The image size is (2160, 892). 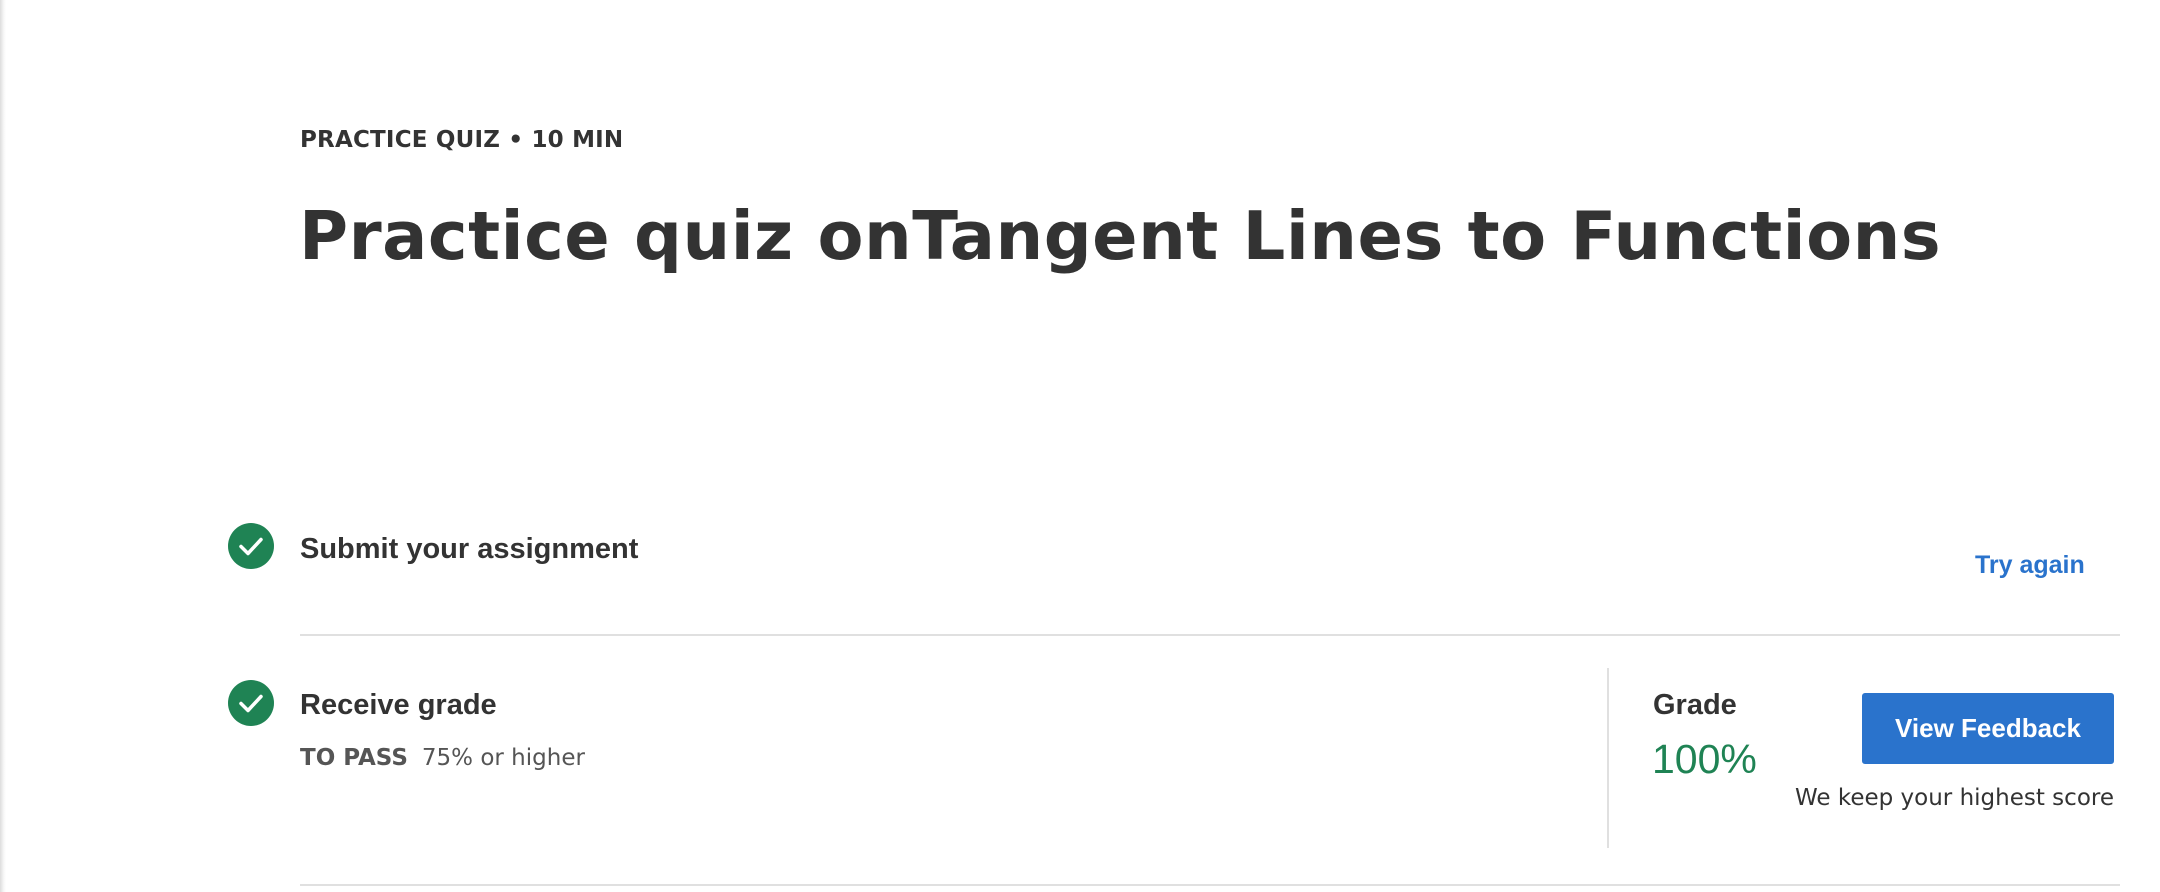 What do you see at coordinates (2030, 565) in the screenshot?
I see `try-again-link: Try again` at bounding box center [2030, 565].